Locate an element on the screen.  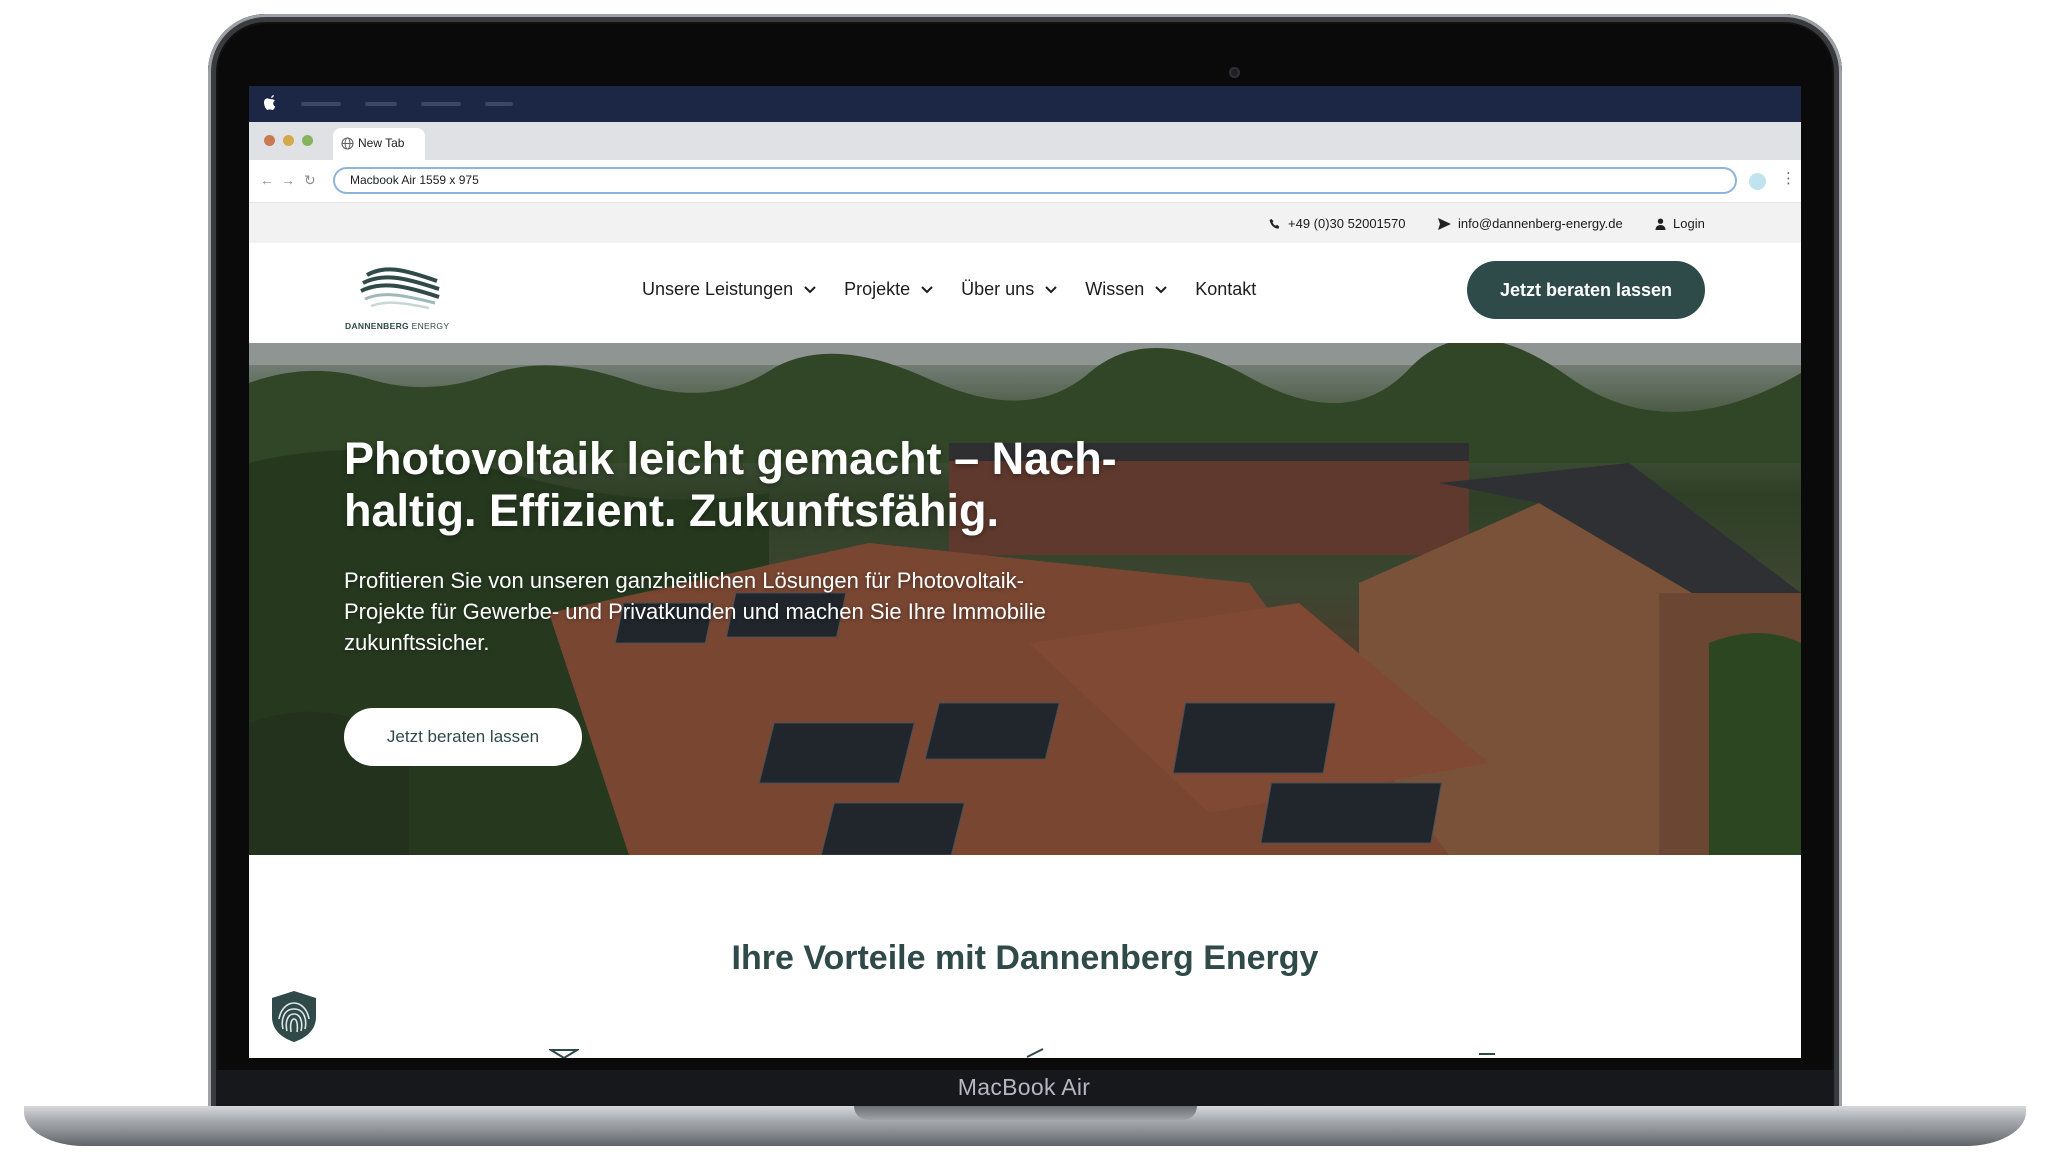
email-link: info@dannenberg-energy.de is located at coordinates (1530, 223).